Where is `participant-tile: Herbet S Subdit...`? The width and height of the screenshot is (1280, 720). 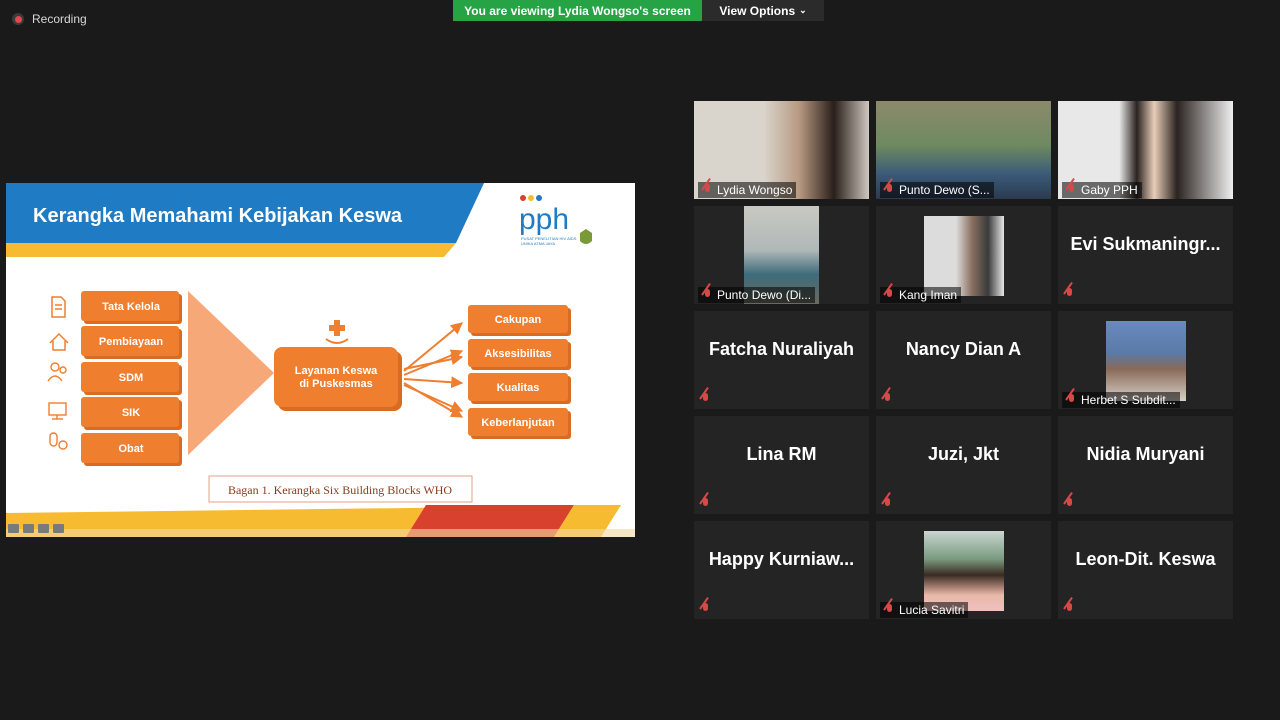 participant-tile: Herbet S Subdit... is located at coordinates (1145, 360).